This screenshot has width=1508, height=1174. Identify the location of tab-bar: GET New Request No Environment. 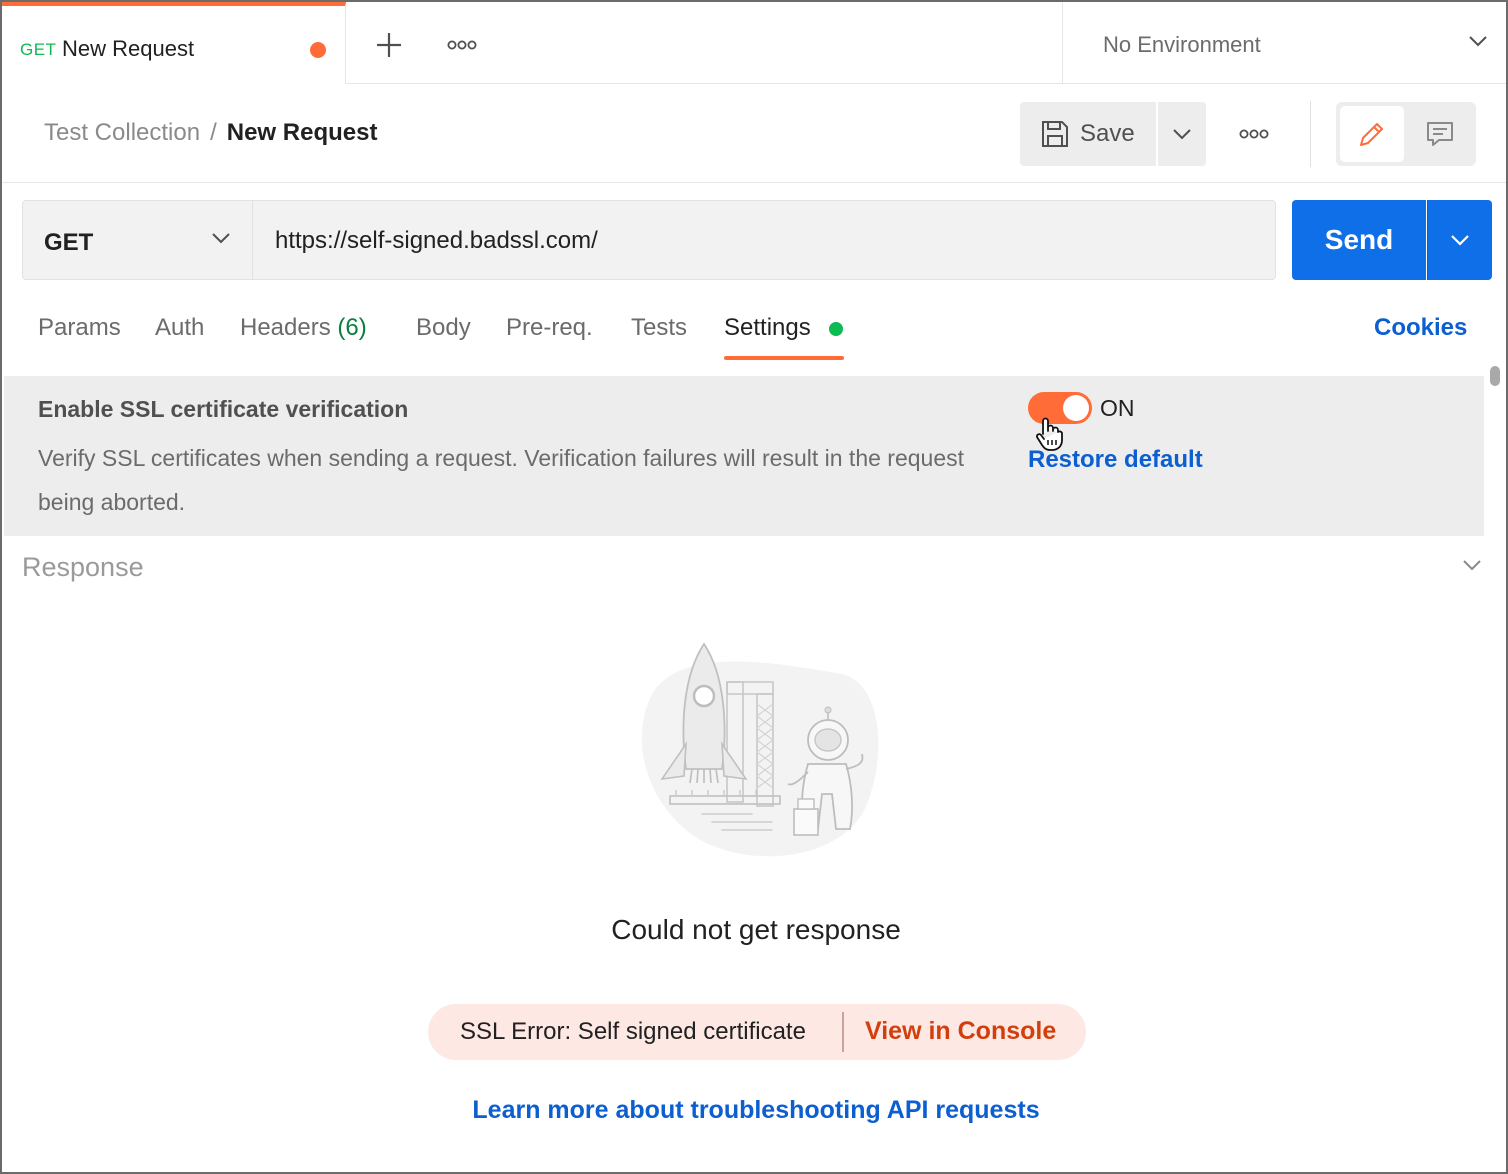
(754, 43).